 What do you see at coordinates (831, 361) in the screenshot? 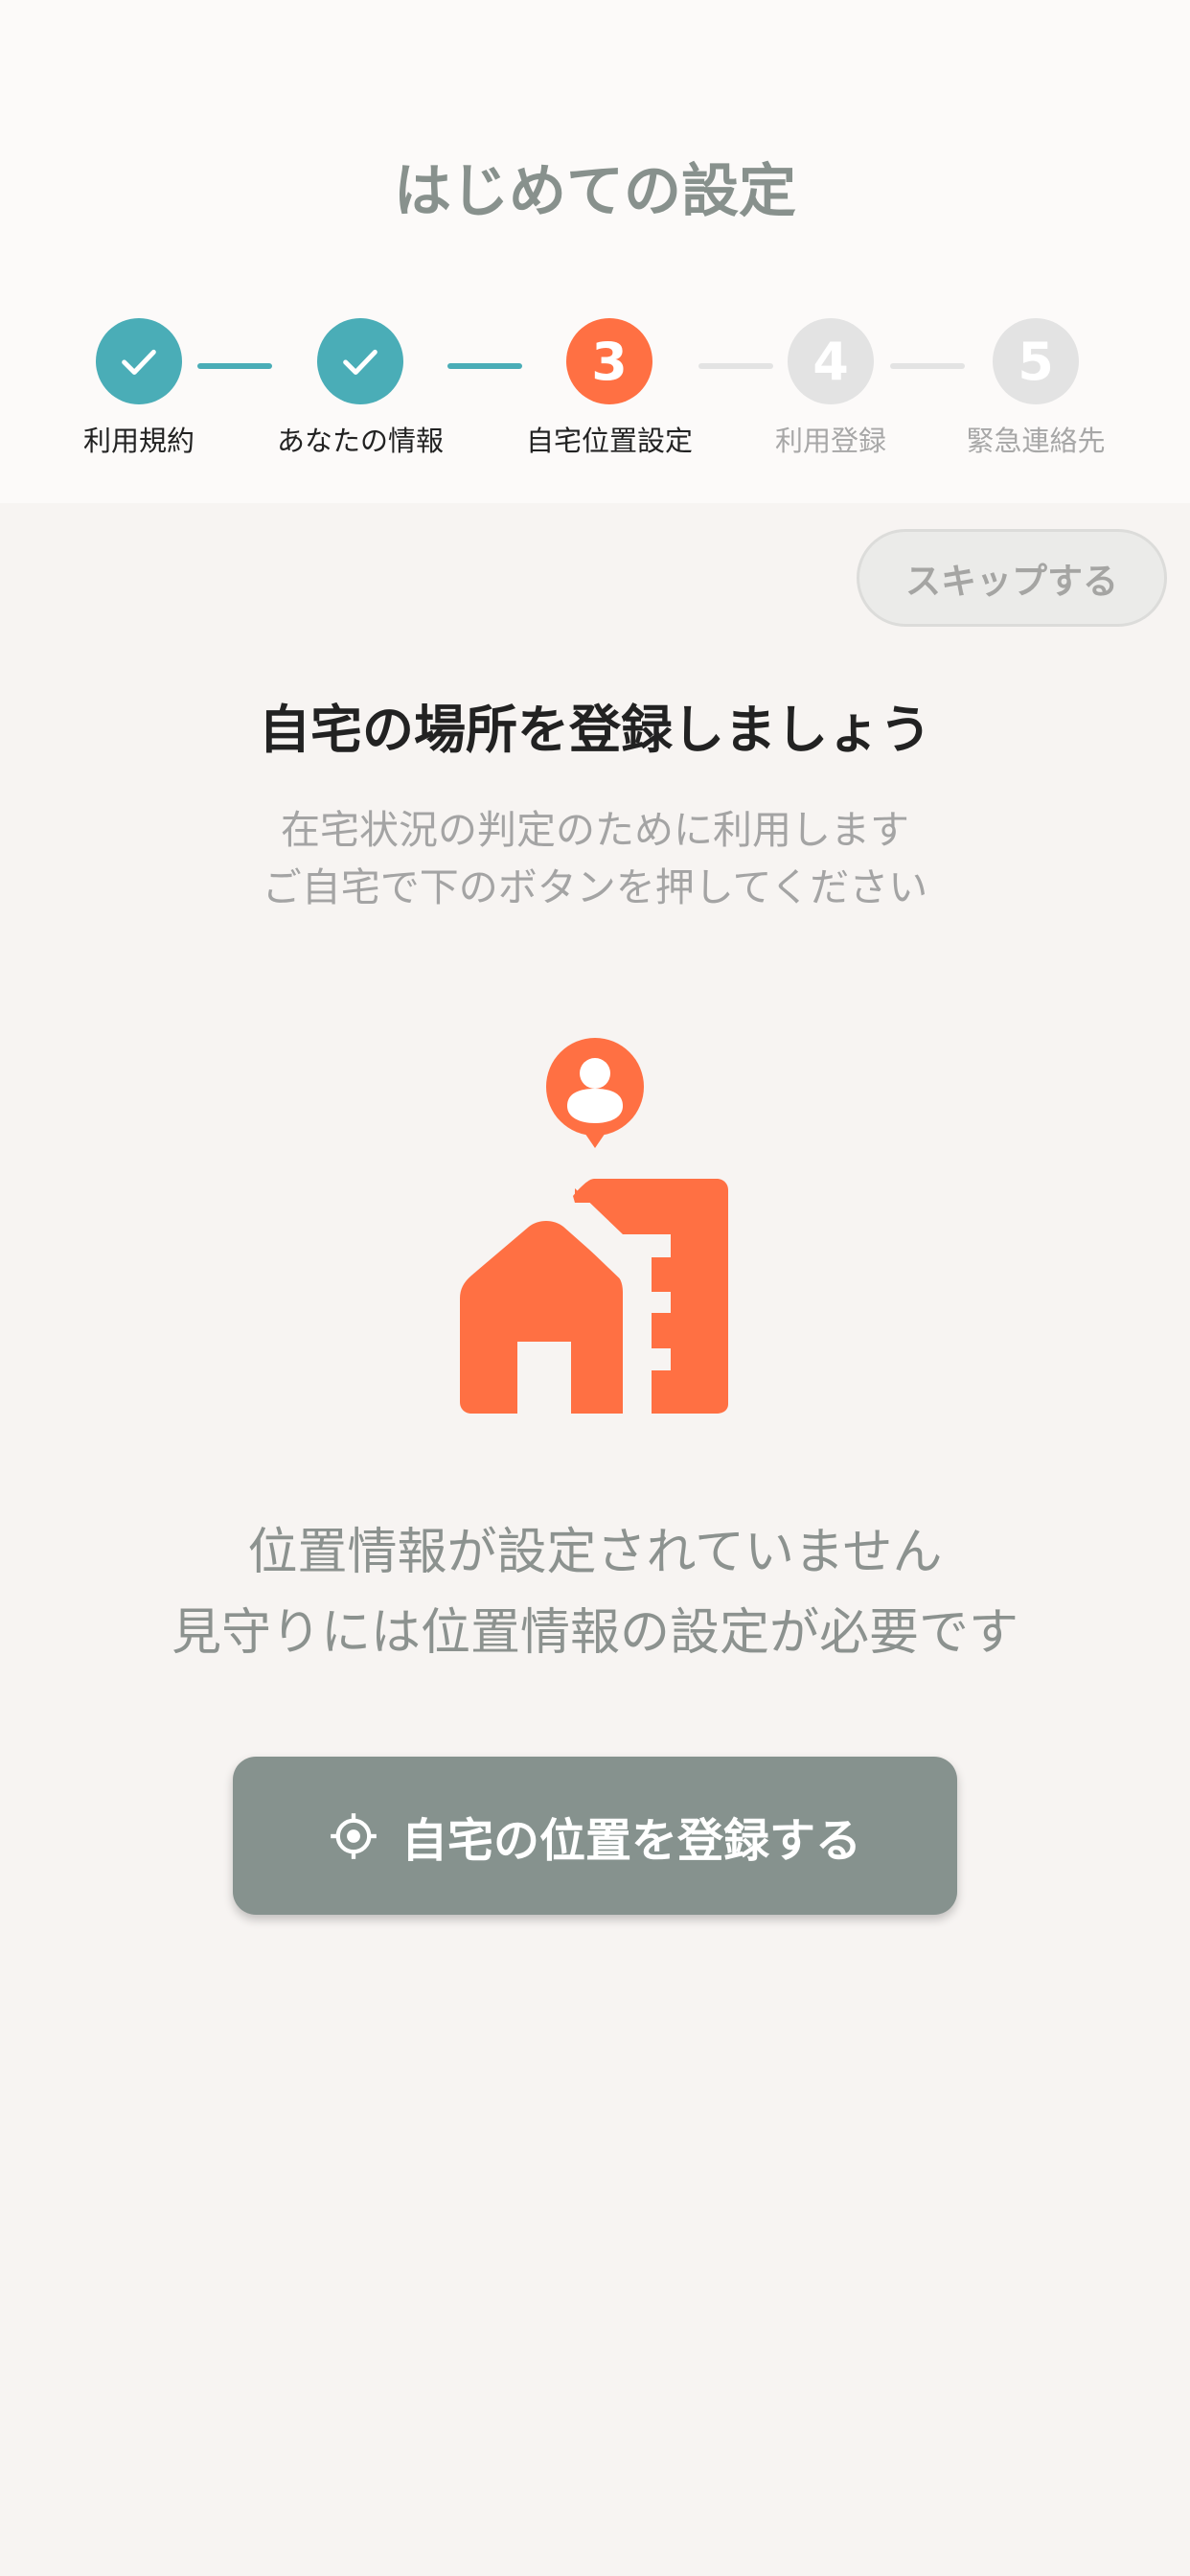
I see `step-4-circle: 4` at bounding box center [831, 361].